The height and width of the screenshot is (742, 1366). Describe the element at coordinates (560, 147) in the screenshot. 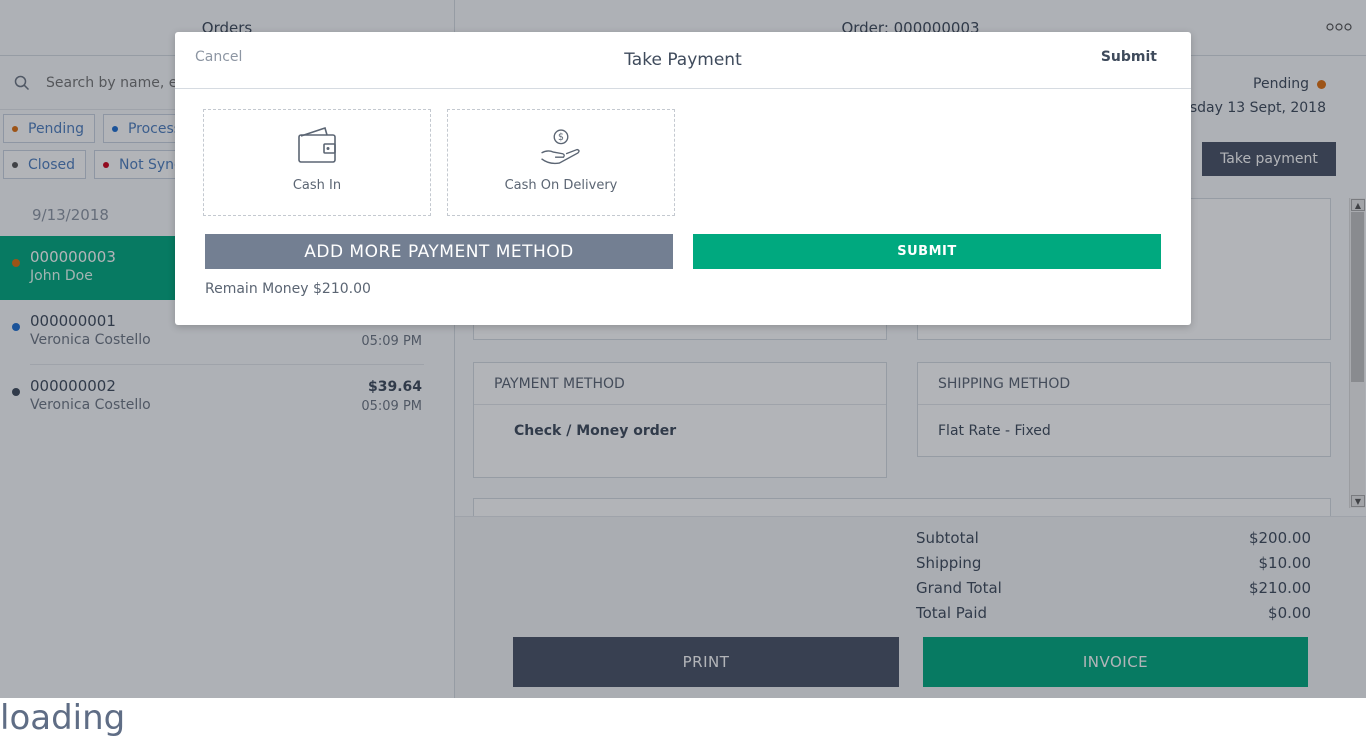

I see `cash-on-delivery-icon: $` at that location.